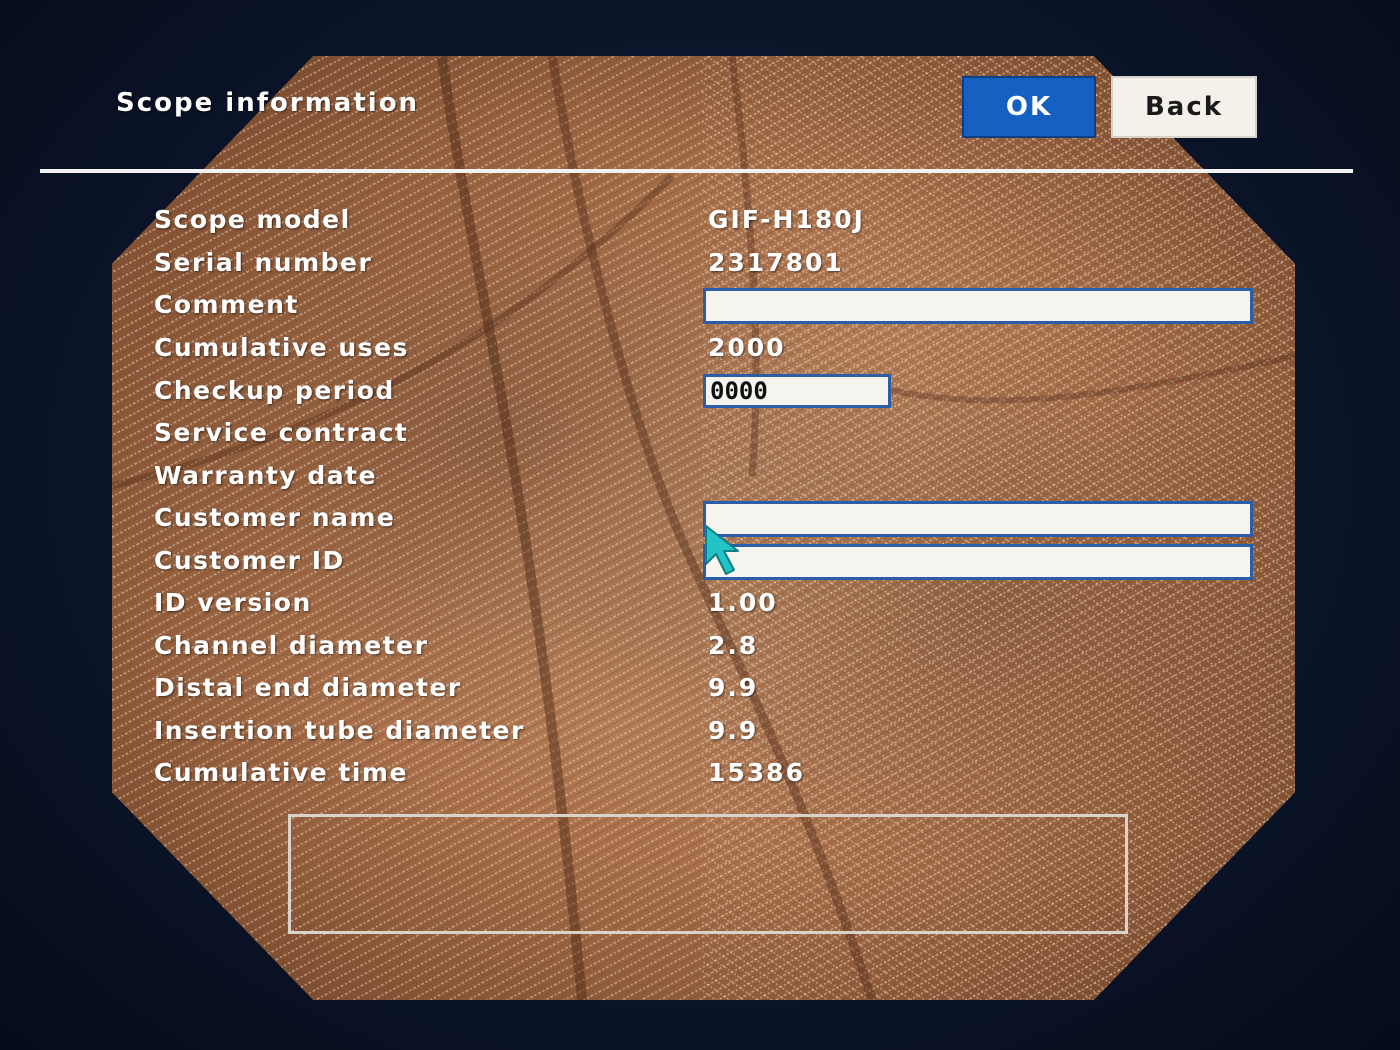  Describe the element at coordinates (1029, 107) in the screenshot. I see `ok-button: OK` at that location.